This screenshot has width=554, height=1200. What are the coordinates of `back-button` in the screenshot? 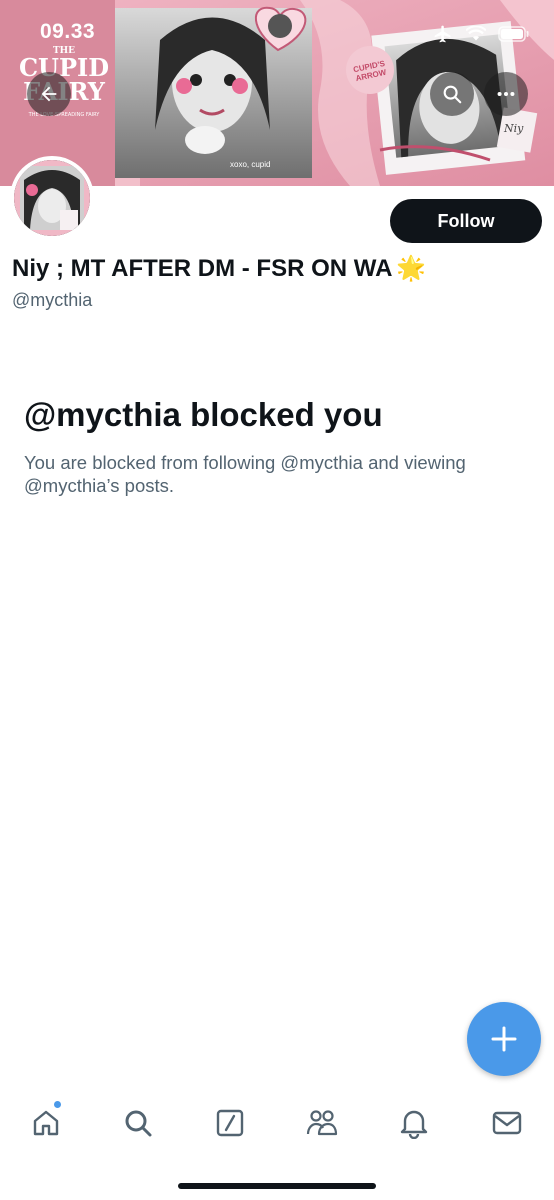 It's located at (49, 94).